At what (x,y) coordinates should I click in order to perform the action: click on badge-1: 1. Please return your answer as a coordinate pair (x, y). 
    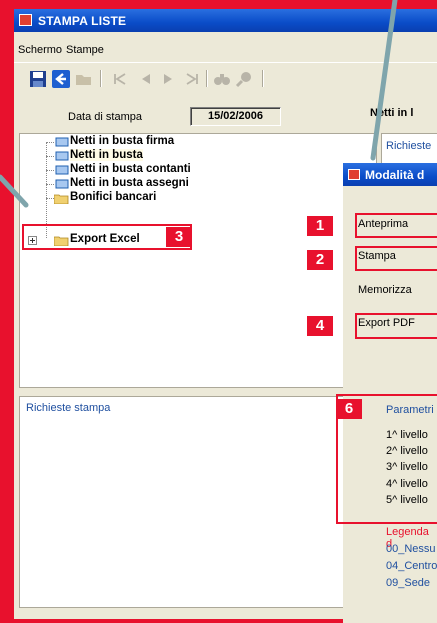
    Looking at the image, I should click on (320, 226).